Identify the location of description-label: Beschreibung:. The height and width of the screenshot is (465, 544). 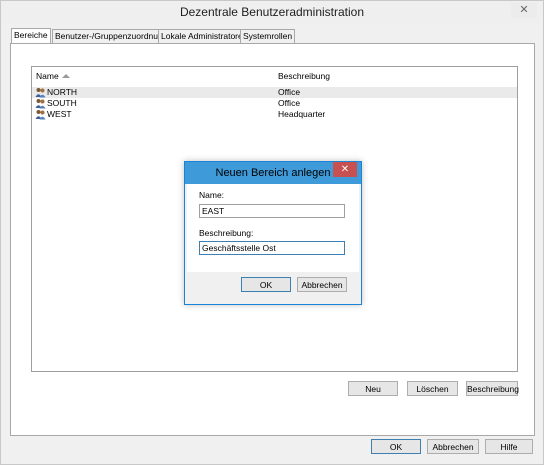
(226, 233).